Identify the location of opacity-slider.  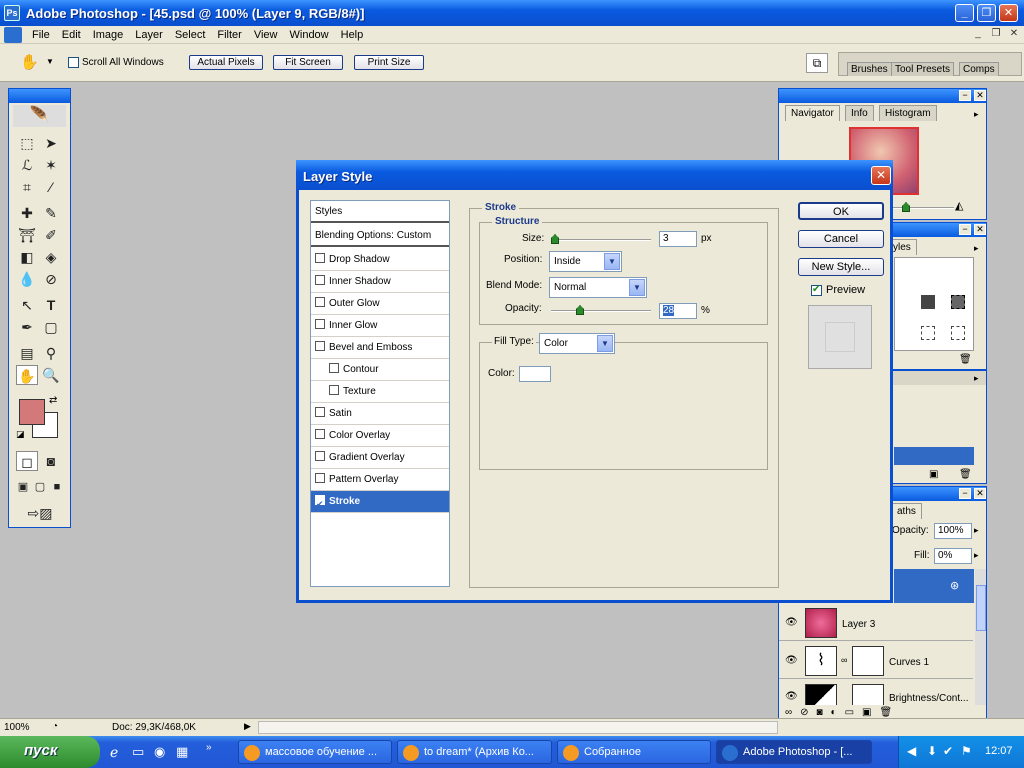
(601, 310).